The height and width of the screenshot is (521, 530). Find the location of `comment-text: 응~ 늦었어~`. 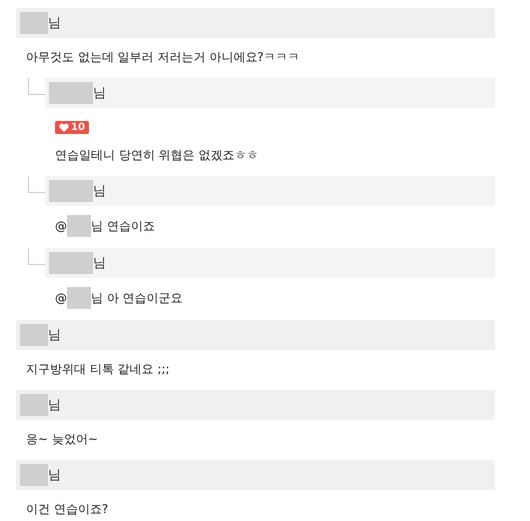

comment-text: 응~ 늦었어~ is located at coordinates (62, 439).